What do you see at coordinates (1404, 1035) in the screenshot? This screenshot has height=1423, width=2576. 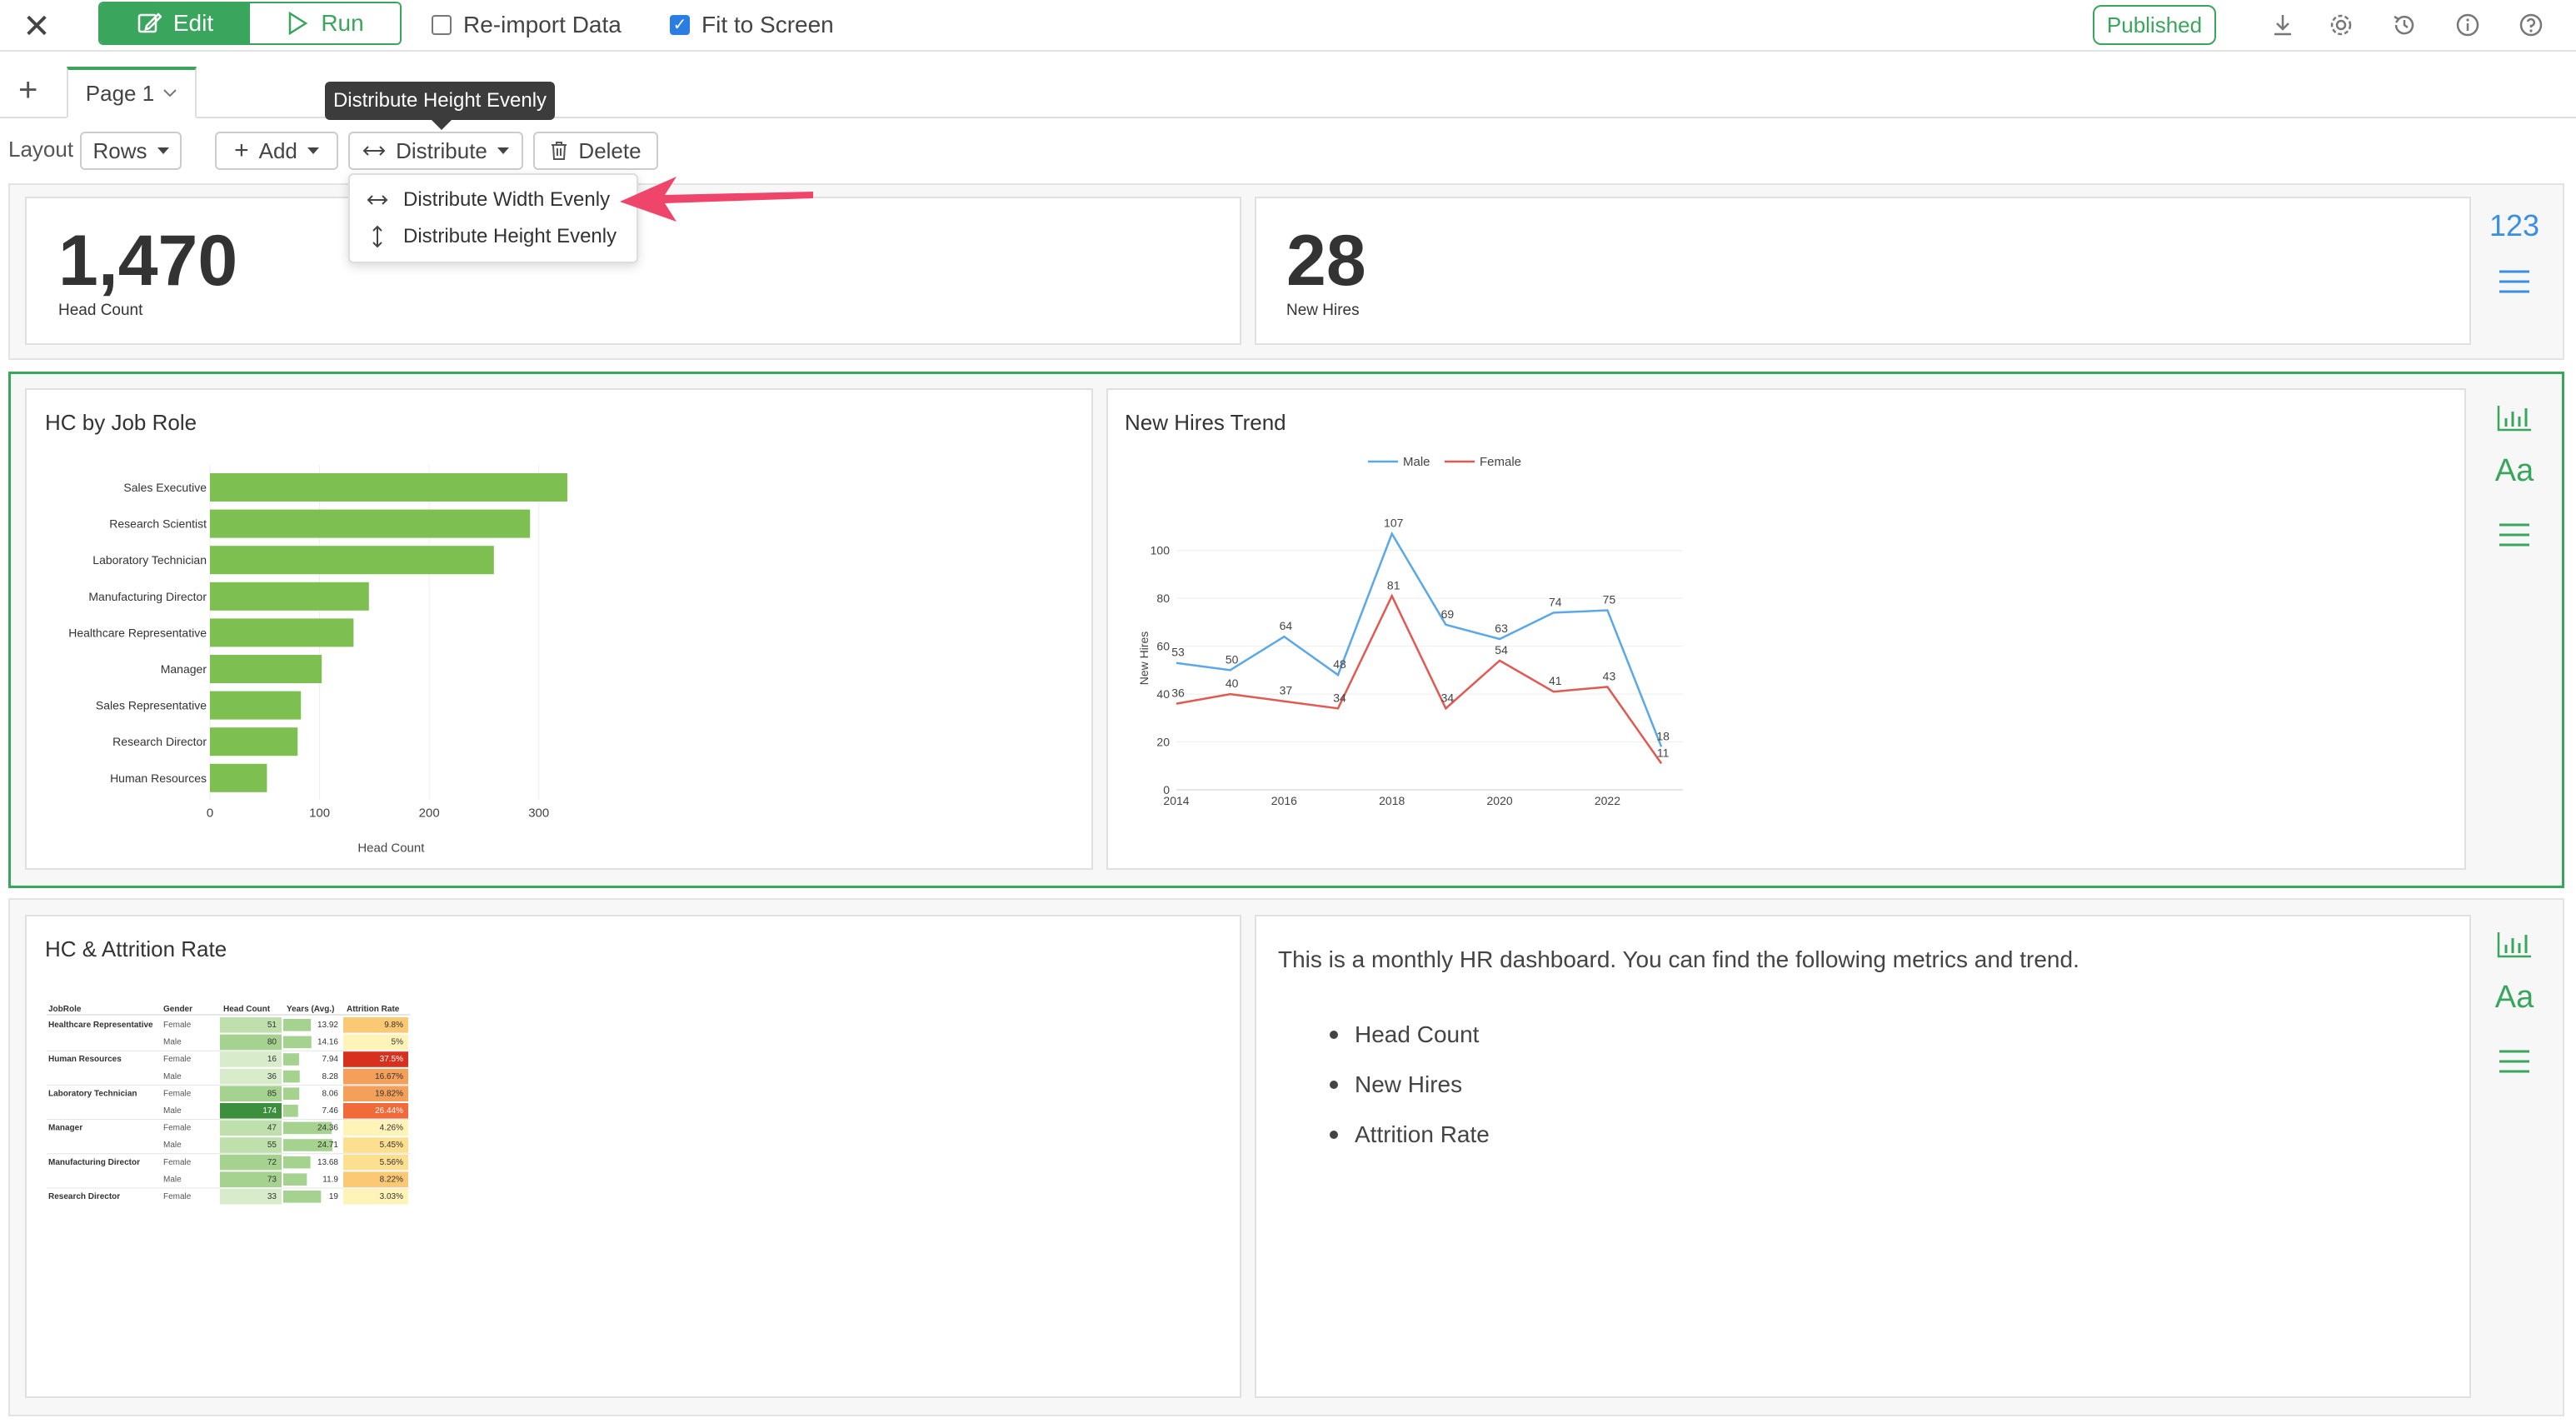 I see `bullet-item: Head Count` at bounding box center [1404, 1035].